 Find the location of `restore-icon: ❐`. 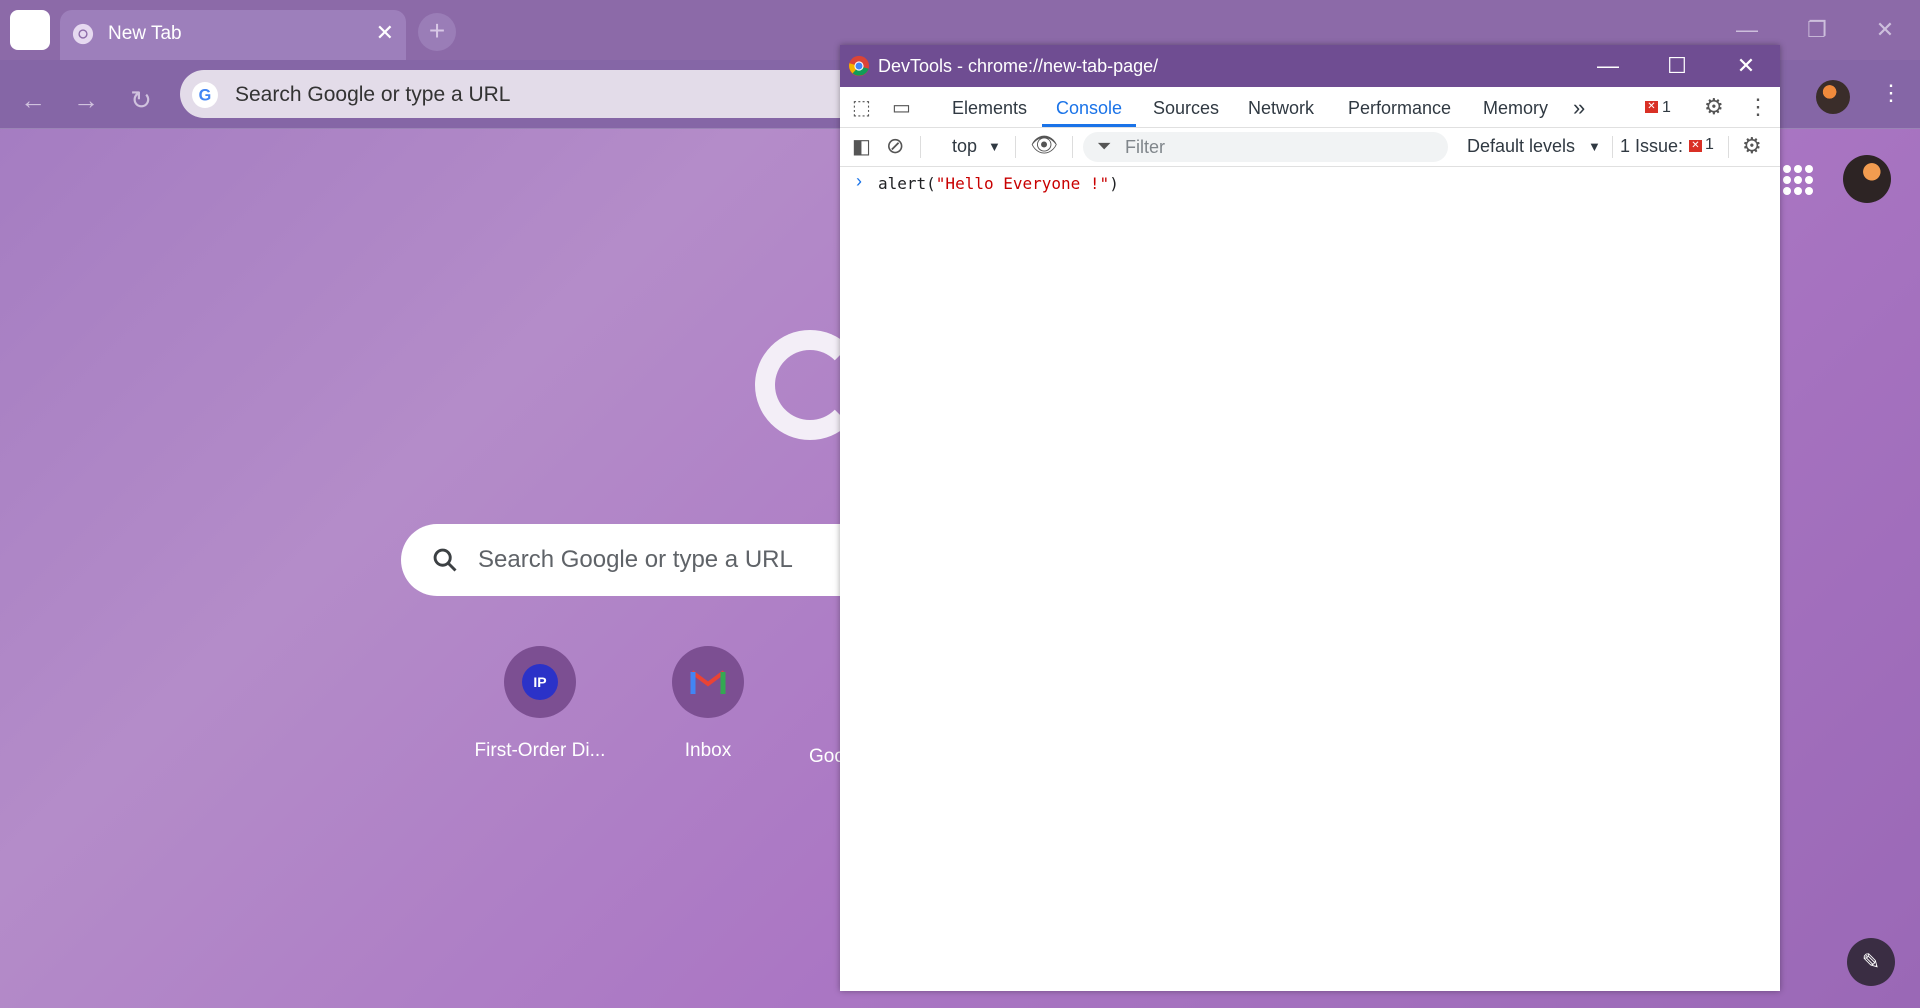

restore-icon: ❐ is located at coordinates (1817, 30).